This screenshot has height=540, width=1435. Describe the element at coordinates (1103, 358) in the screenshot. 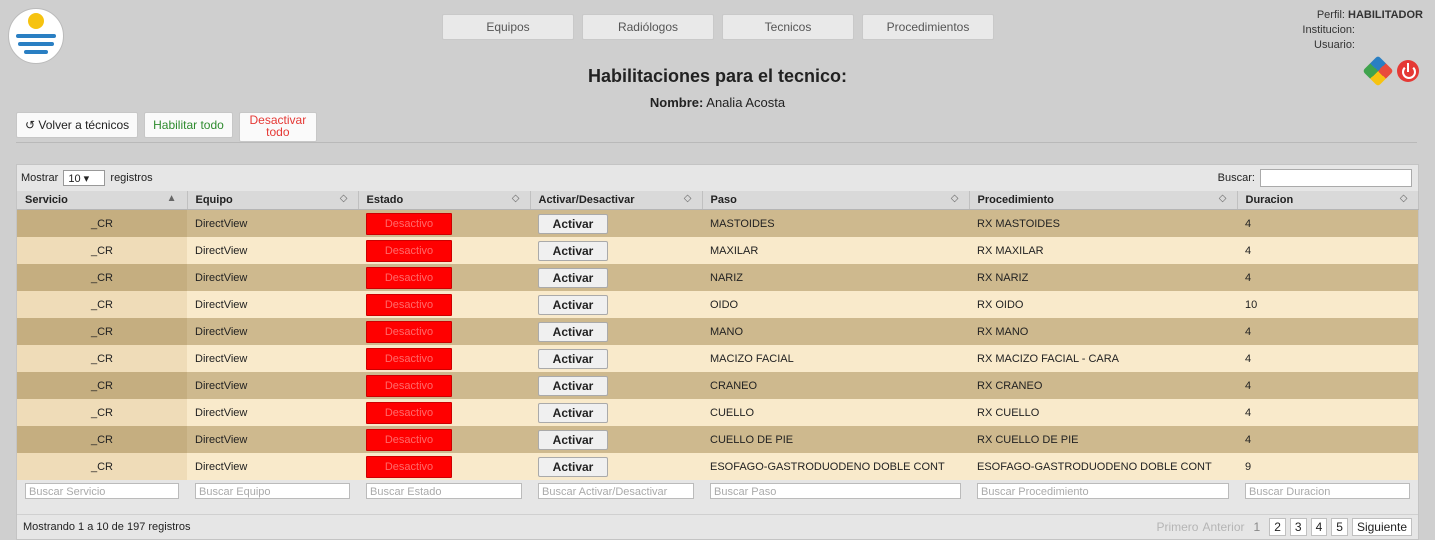

I see `cell-procedimiento: RX MACIZO FACIAL - CARA` at that location.